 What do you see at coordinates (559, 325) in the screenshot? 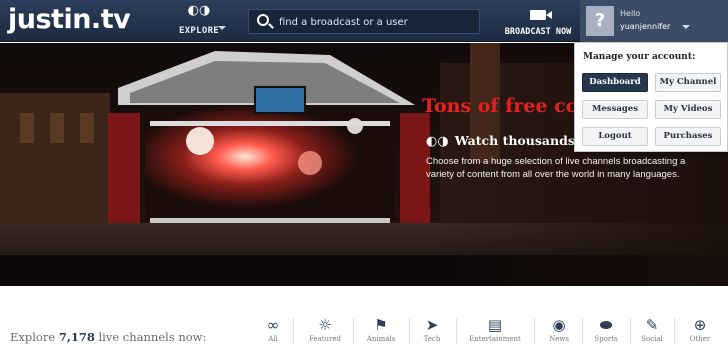
I see `globe-icon: ◉` at bounding box center [559, 325].